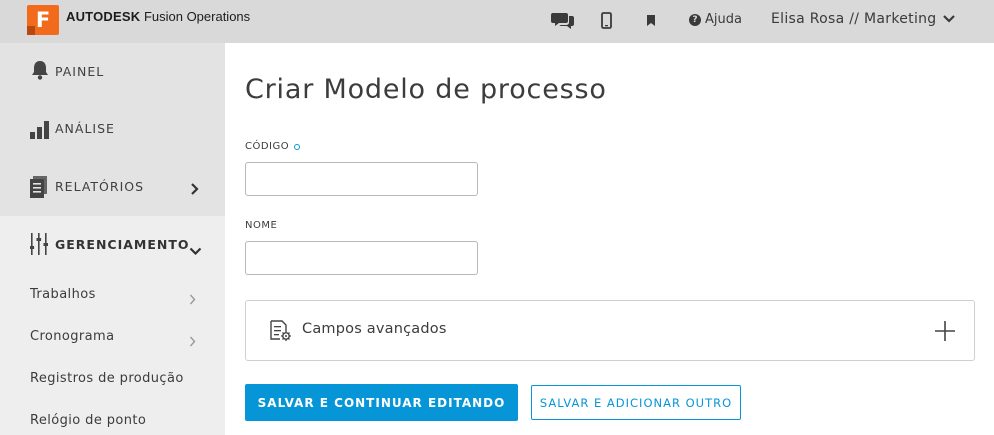 The height and width of the screenshot is (435, 994). I want to click on help-link: ? Ajuda, so click(715, 19).